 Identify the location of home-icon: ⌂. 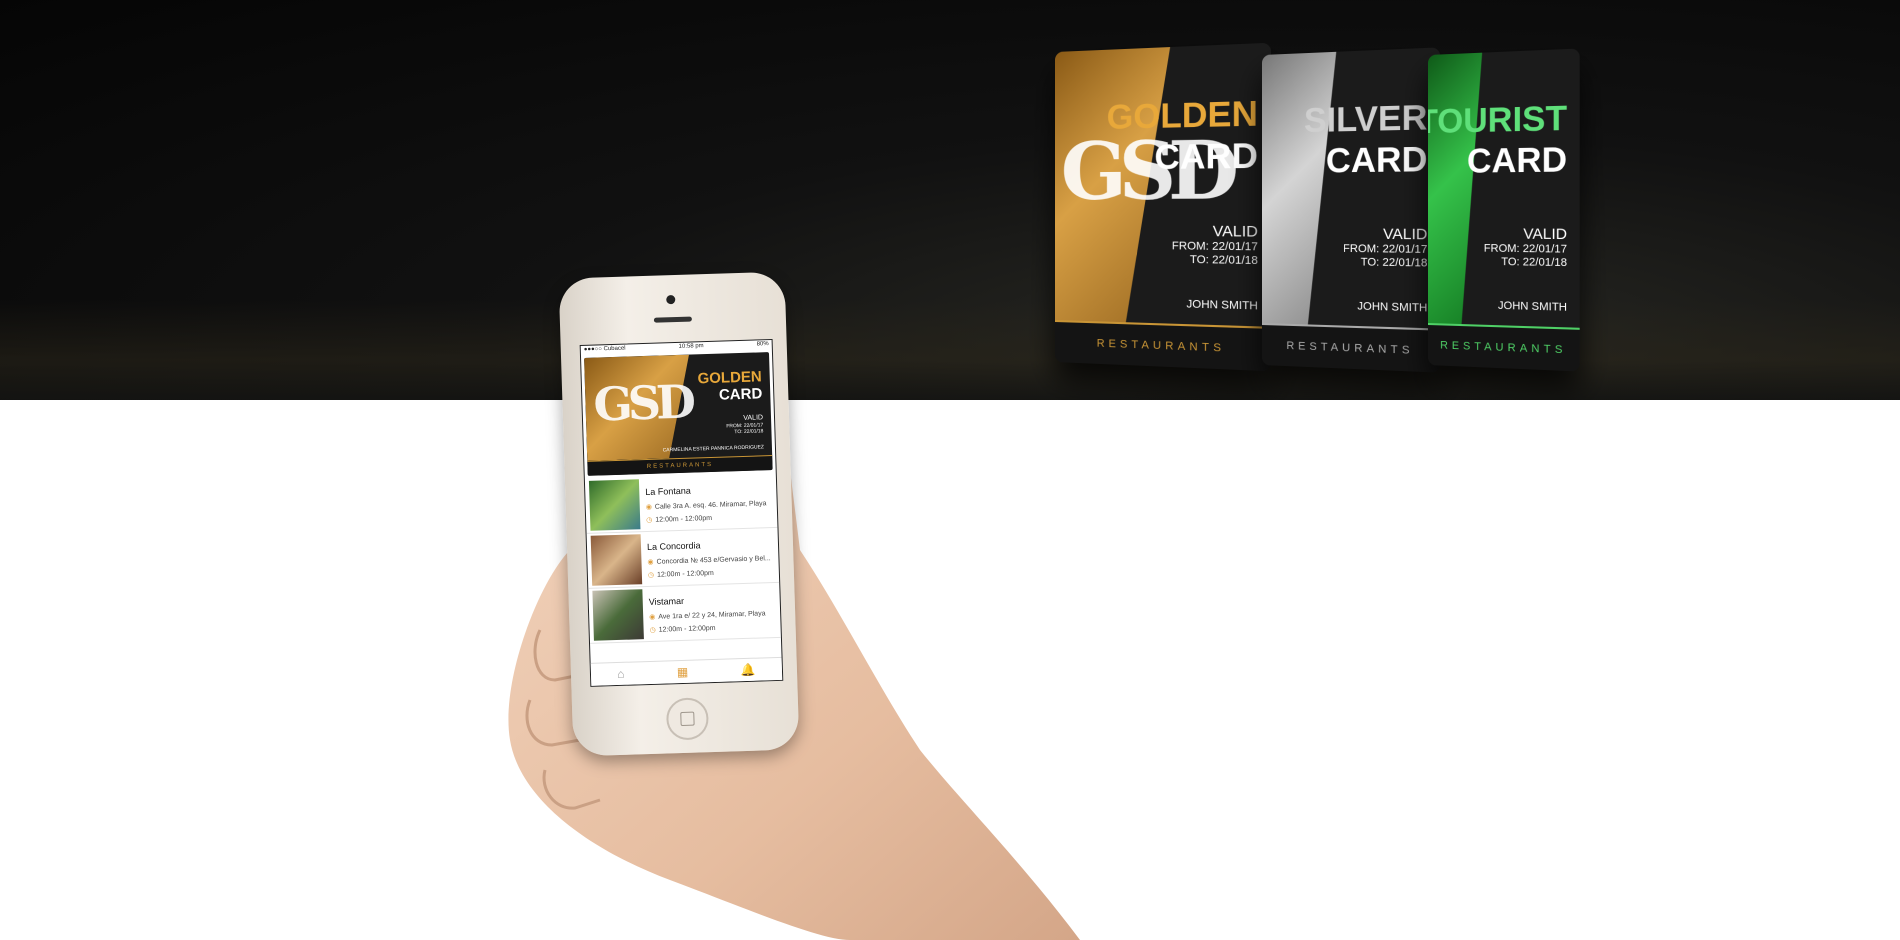
(621, 674).